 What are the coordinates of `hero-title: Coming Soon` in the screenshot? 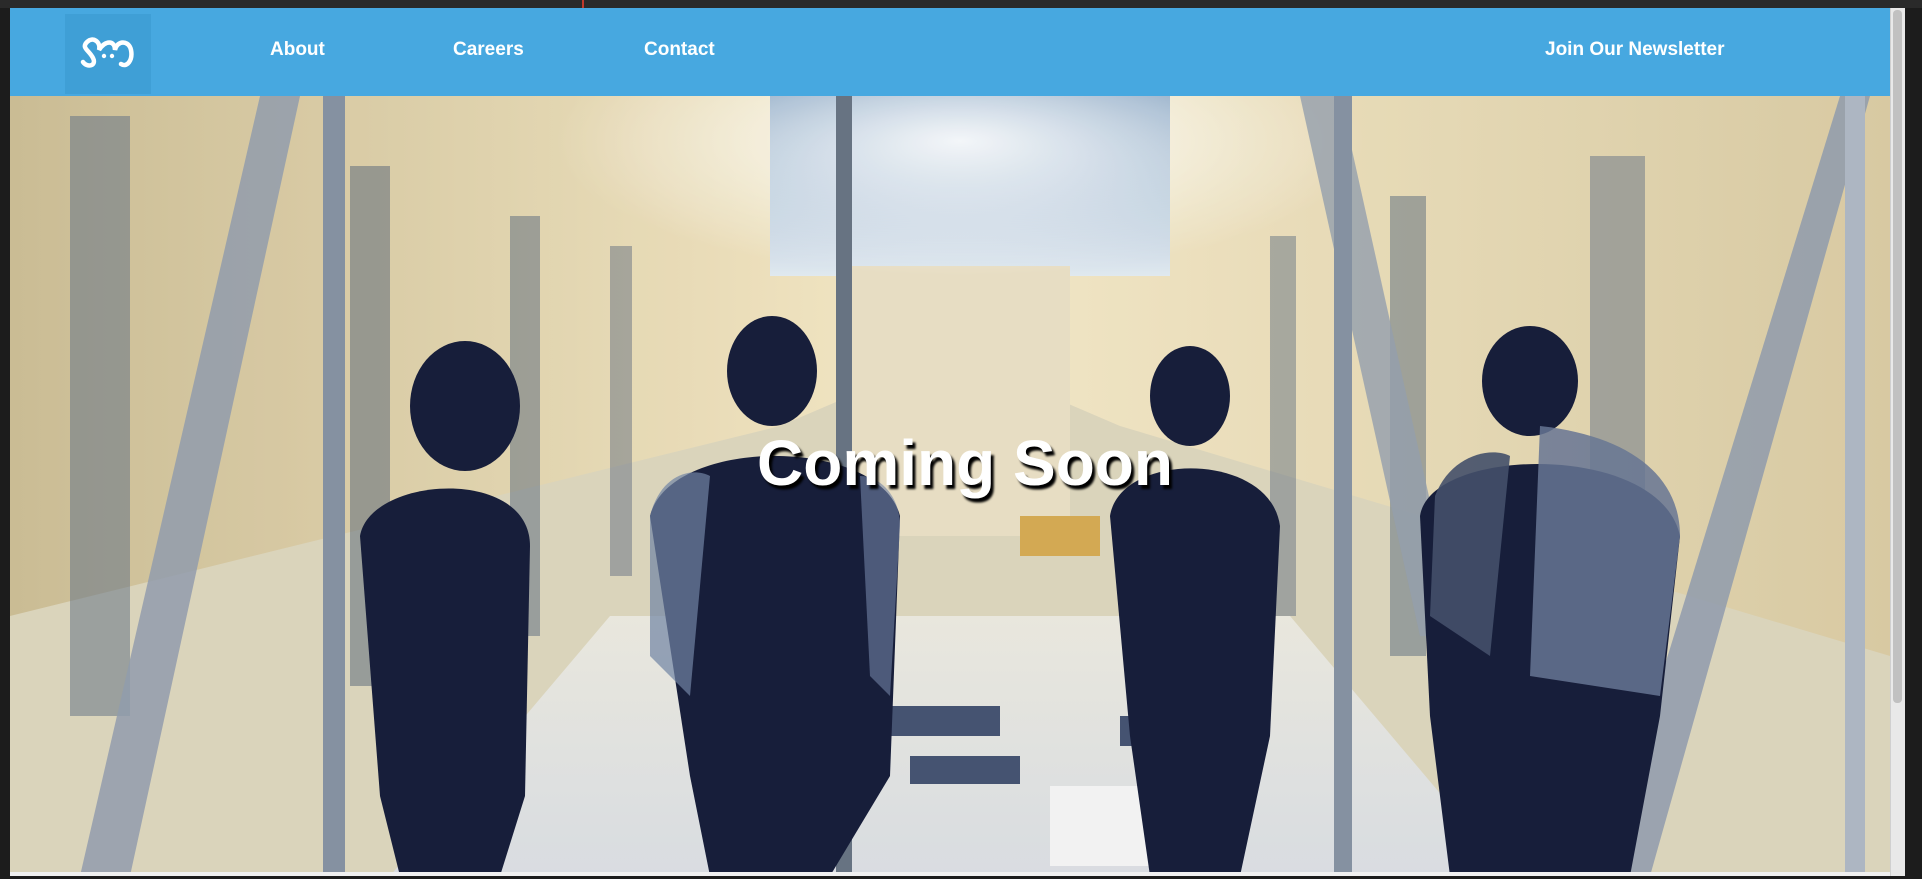 It's located at (965, 463).